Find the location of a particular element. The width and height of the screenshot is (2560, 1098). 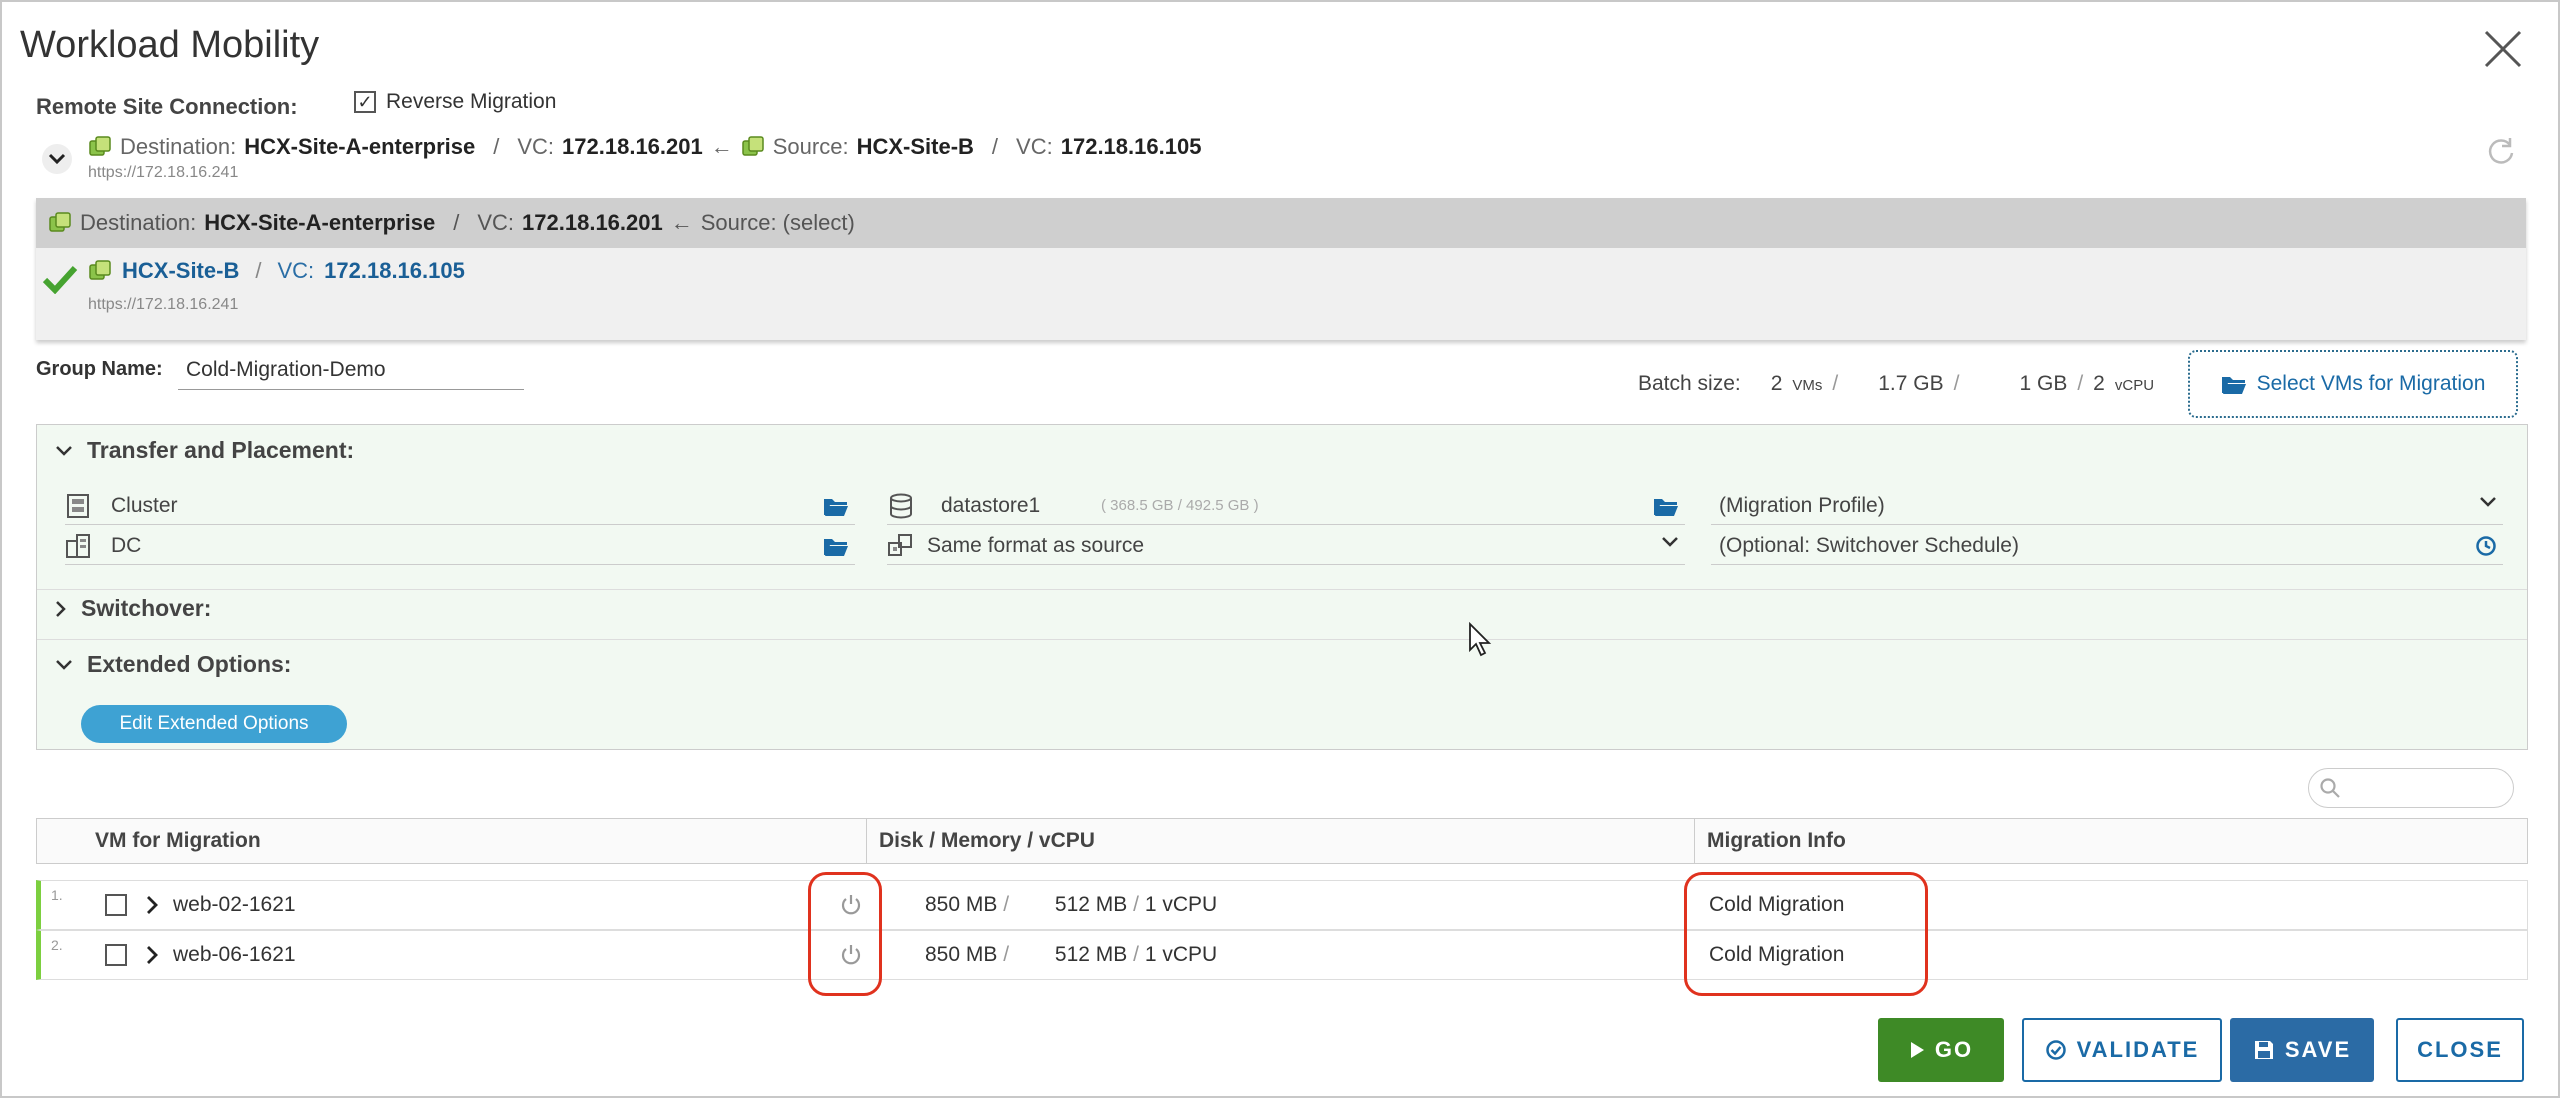

mouse-cursor-icon is located at coordinates (1480, 639).